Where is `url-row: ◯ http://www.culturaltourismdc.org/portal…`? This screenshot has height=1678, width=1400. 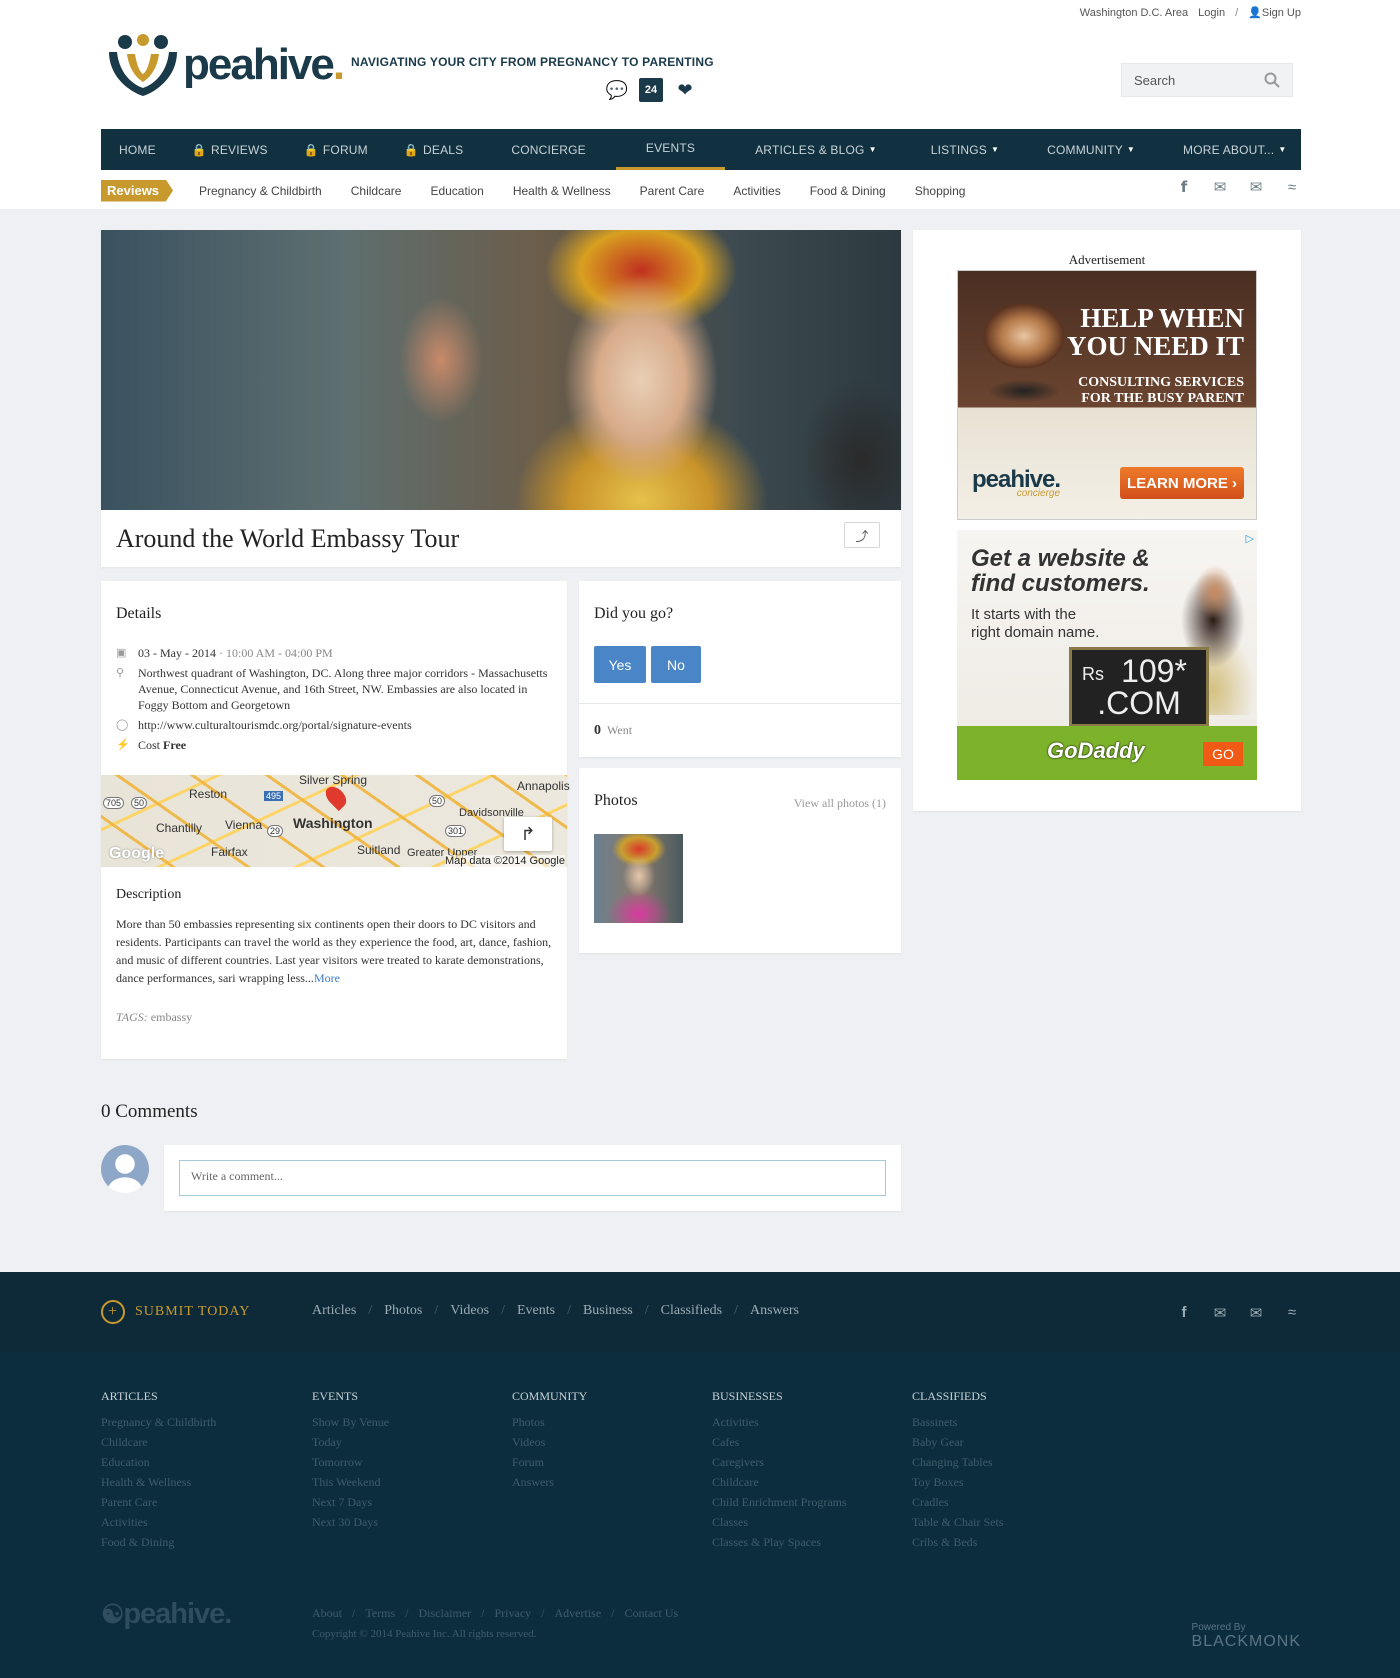
url-row: ◯ http://www.culturaltourismdc.org/portal… is located at coordinates (336, 725).